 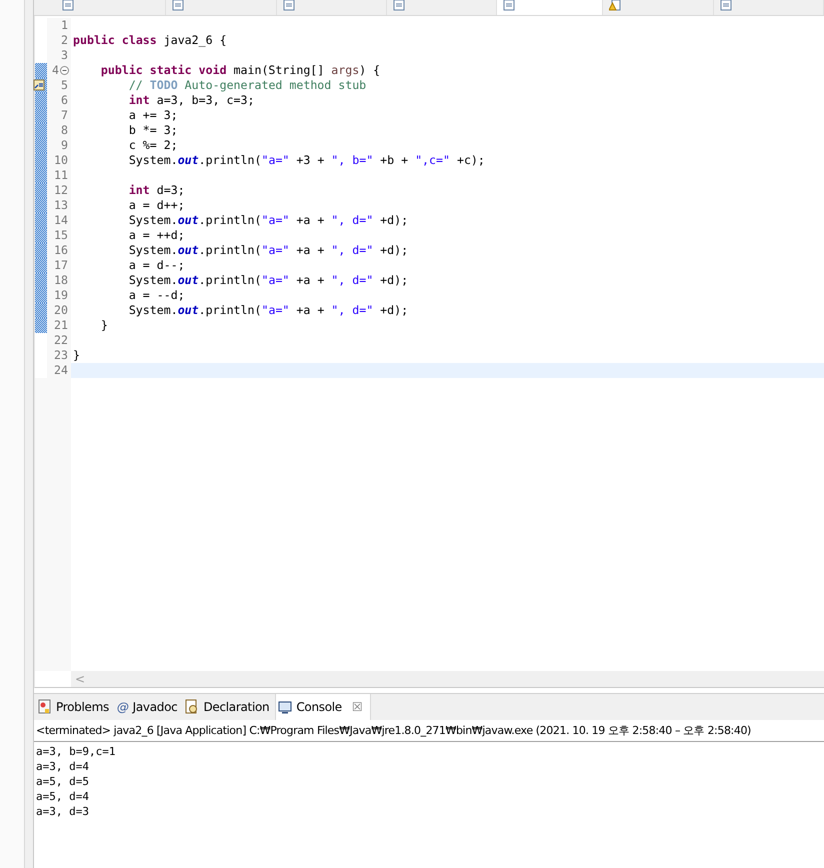 What do you see at coordinates (61, 340) in the screenshot?
I see `line-number: 22` at bounding box center [61, 340].